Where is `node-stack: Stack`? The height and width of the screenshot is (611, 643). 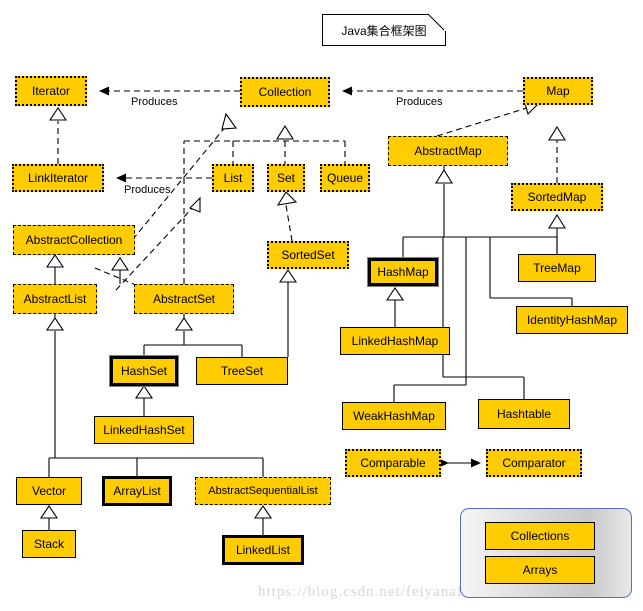
node-stack: Stack is located at coordinates (49, 544).